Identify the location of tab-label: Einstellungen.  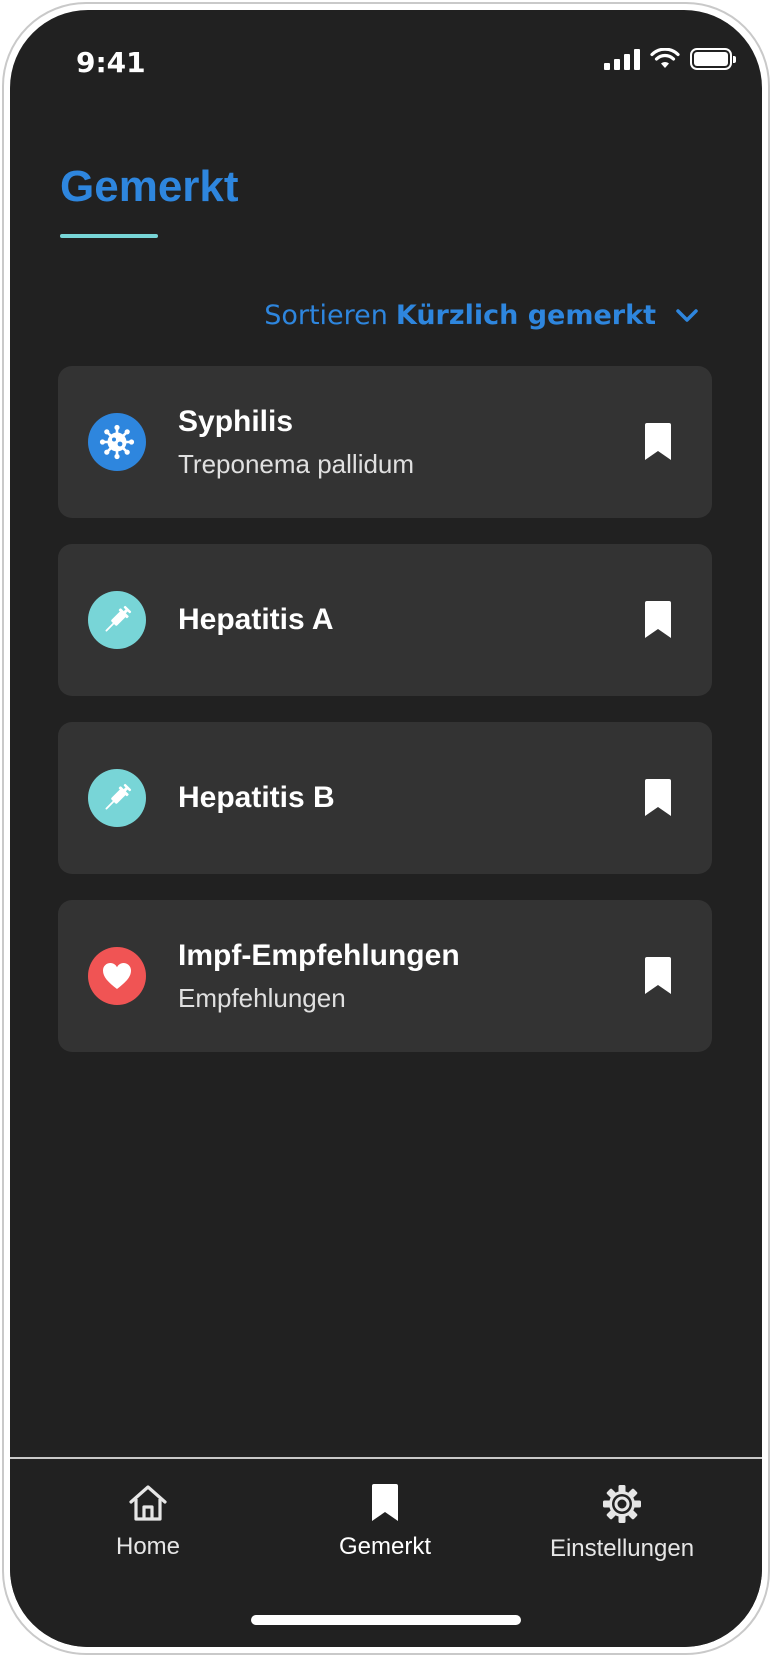
(622, 1548).